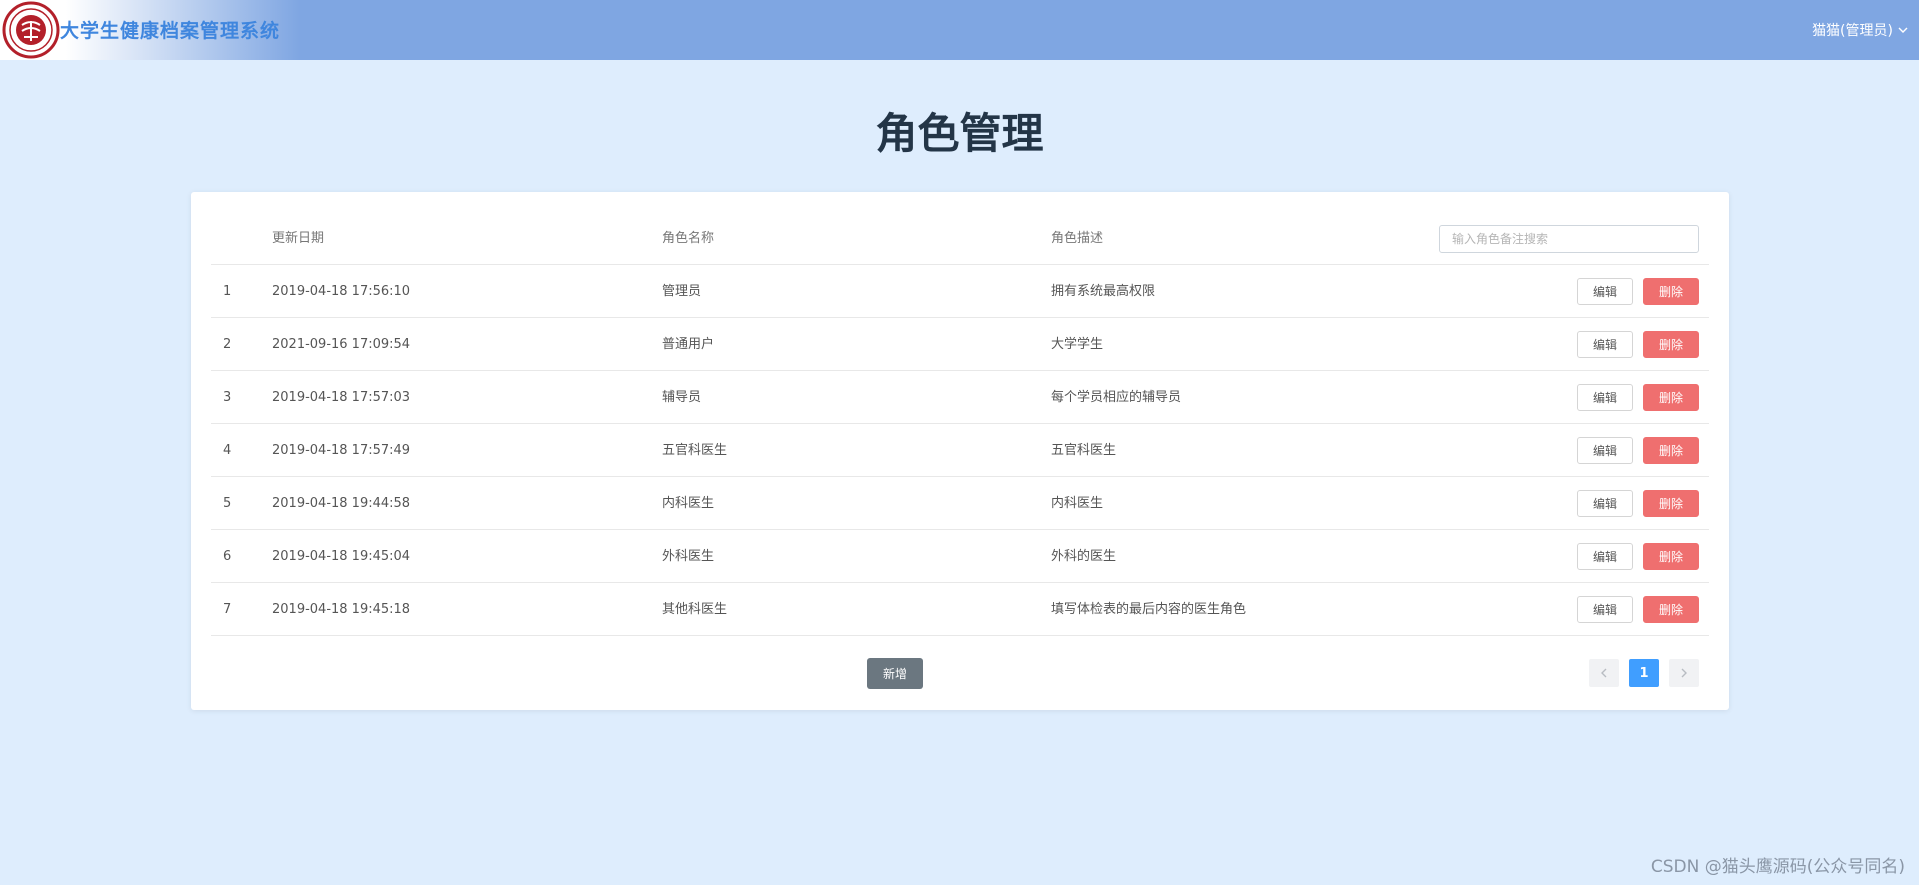 This screenshot has width=1919, height=885. What do you see at coordinates (341, 397) in the screenshot?
I see `row-date: 2019-04-18 17:57:03` at bounding box center [341, 397].